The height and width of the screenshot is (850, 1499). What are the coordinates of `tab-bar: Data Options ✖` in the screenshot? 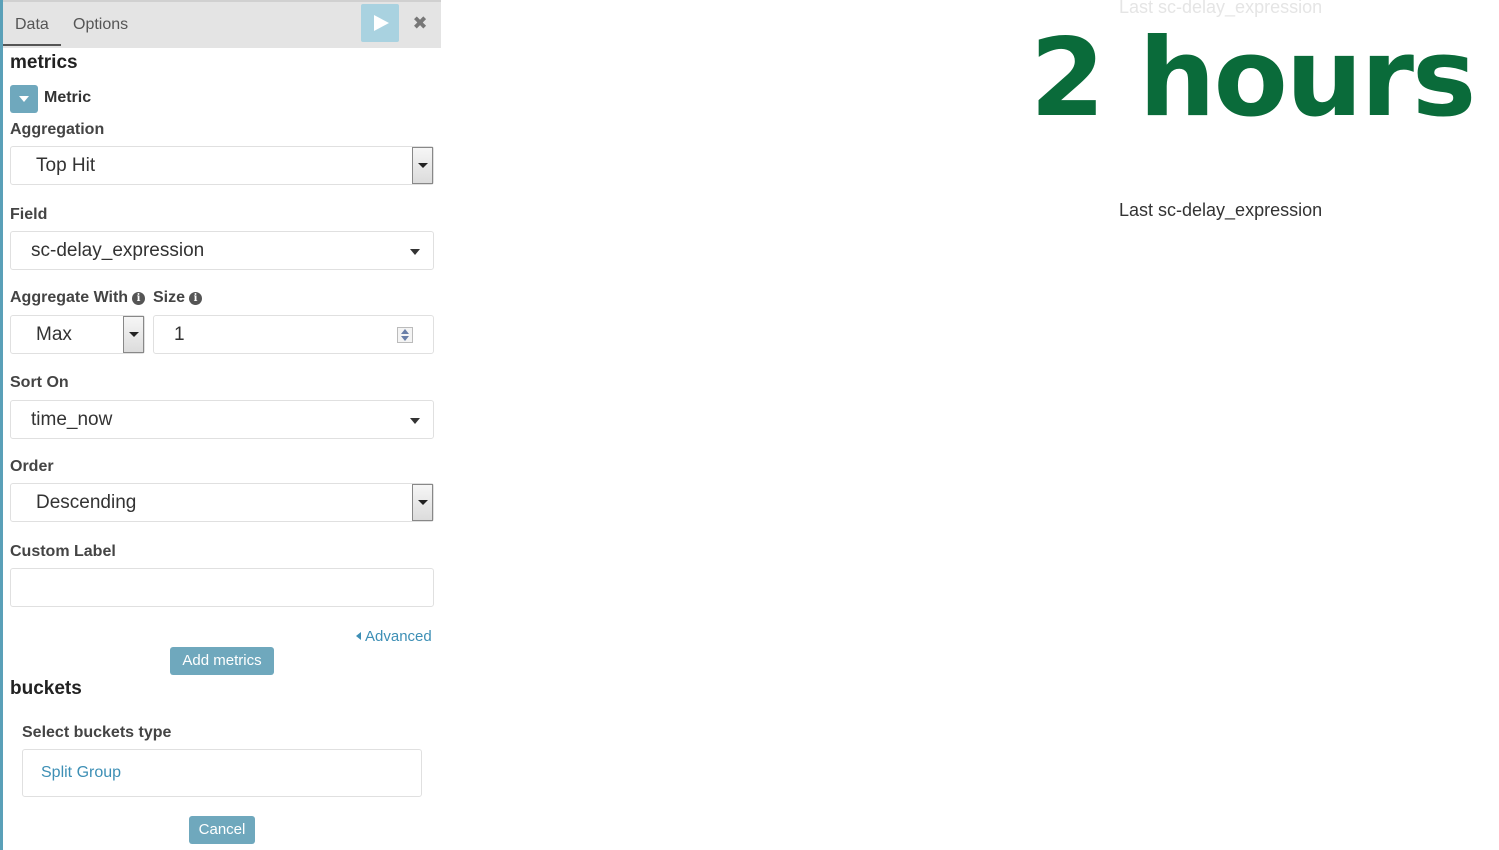 It's located at (222, 24).